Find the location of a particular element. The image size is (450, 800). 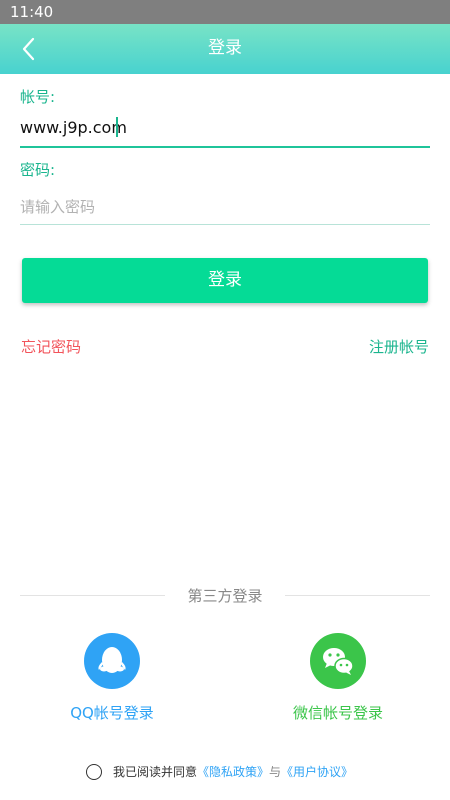

third-party-login-label: 第三方登录 is located at coordinates (225, 596).